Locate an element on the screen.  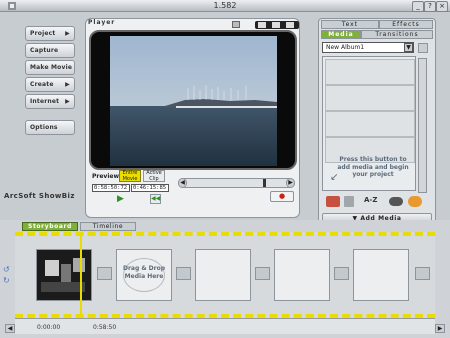
drop-hint: Drag & Drop Media Here is located at coordinates (144, 272).